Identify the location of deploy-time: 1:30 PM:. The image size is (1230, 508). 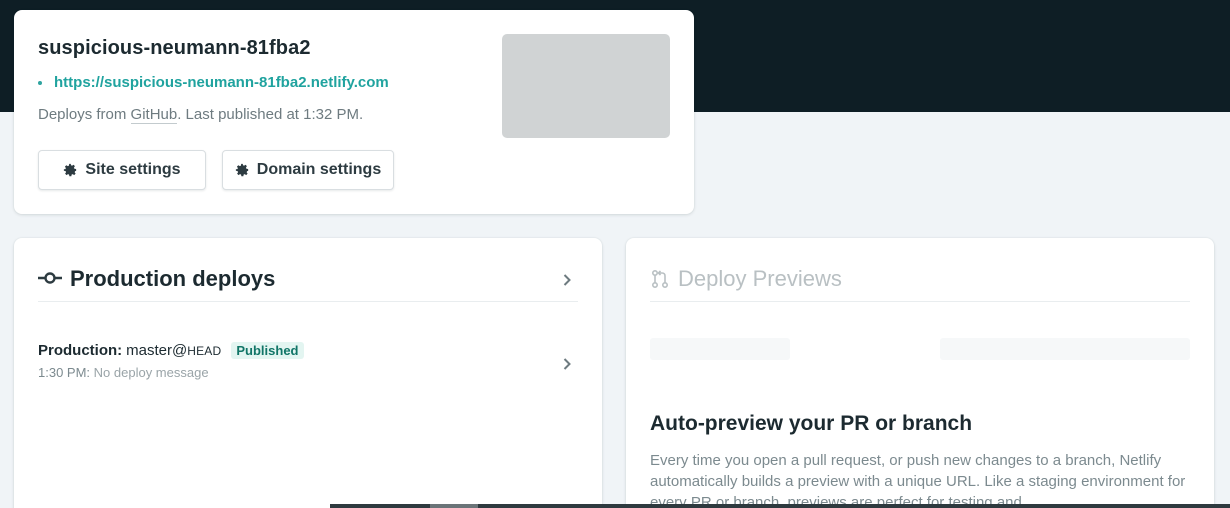
(64, 372).